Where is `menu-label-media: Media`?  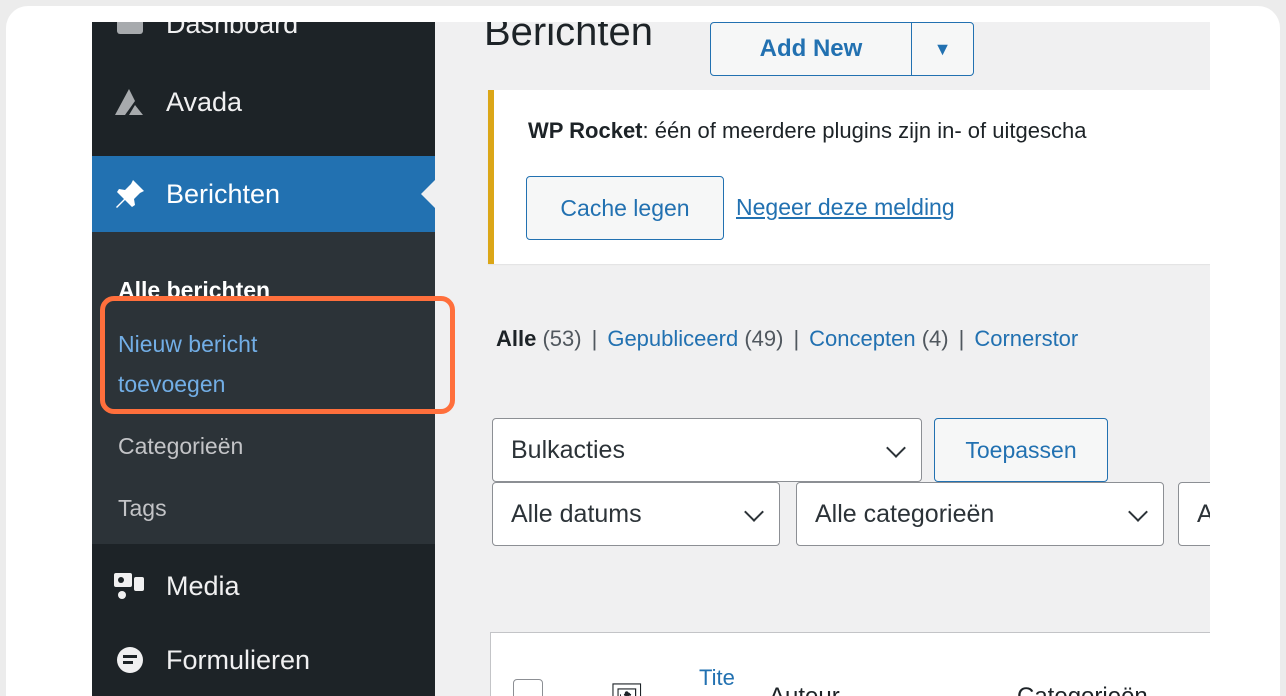
menu-label-media: Media is located at coordinates (203, 585).